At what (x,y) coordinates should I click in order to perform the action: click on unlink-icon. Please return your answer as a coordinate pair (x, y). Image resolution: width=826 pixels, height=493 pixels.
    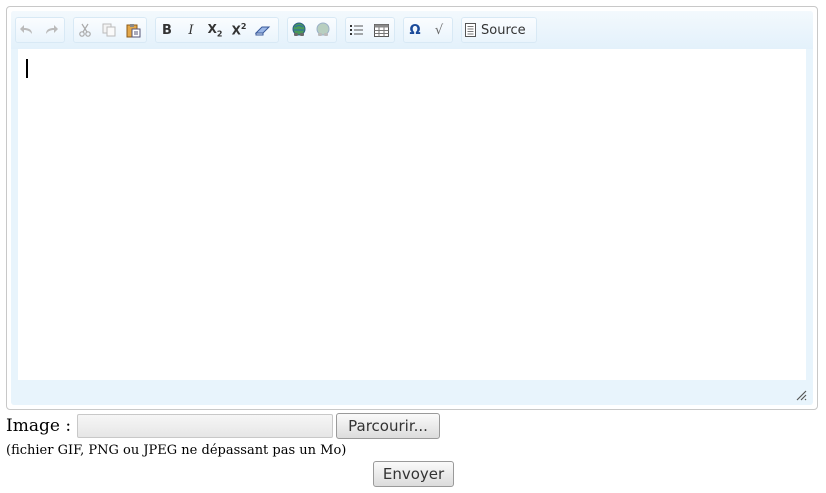
    Looking at the image, I should click on (323, 29).